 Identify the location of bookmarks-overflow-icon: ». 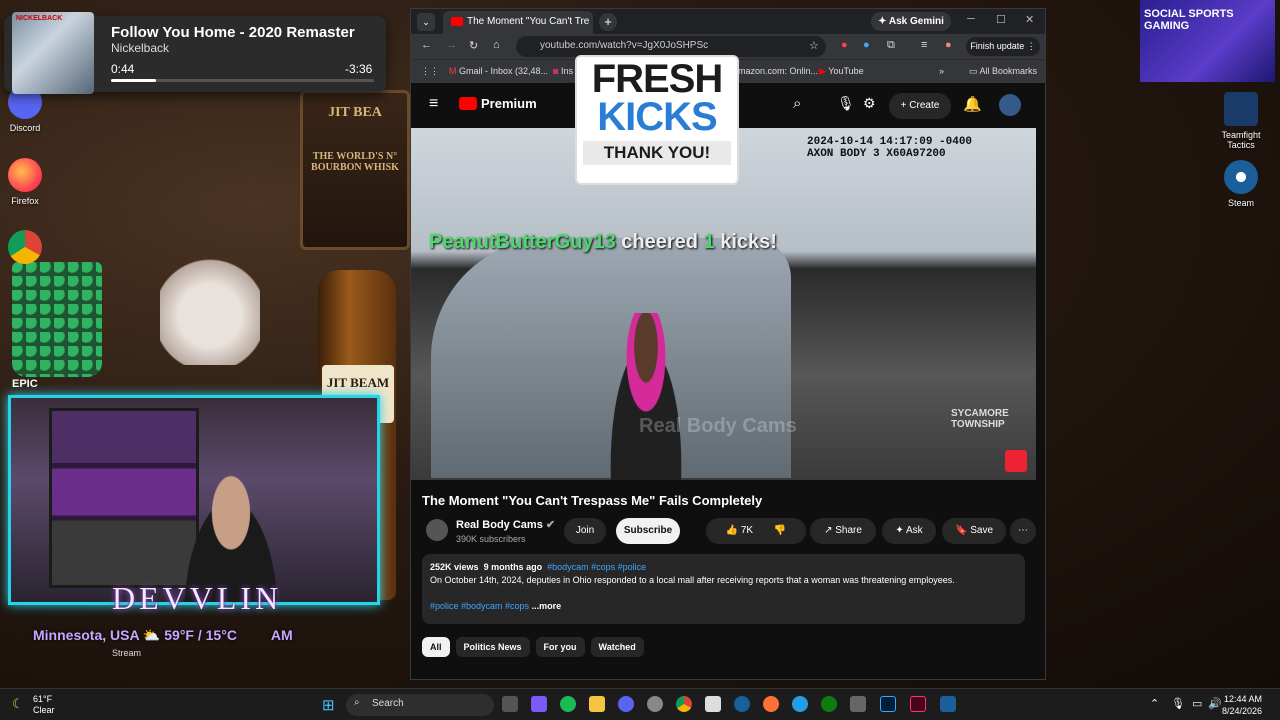
(941, 71).